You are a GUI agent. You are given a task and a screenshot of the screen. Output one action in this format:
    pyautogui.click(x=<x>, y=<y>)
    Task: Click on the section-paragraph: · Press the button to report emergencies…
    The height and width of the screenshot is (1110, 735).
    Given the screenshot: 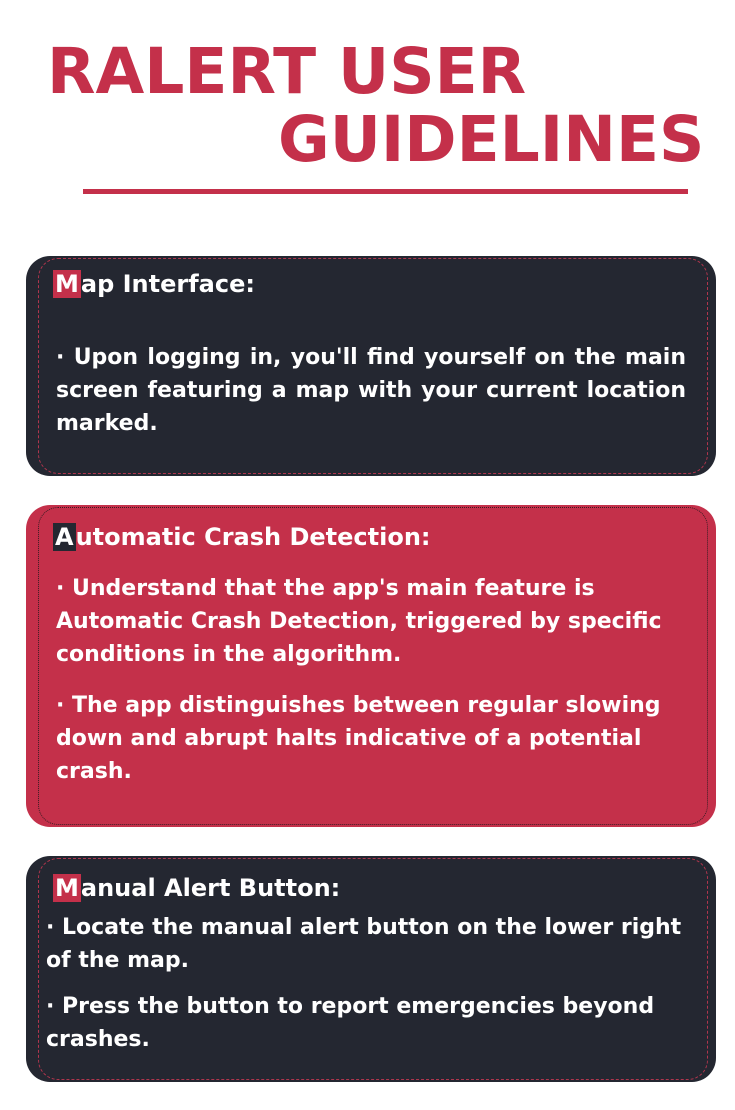 What is the action you would take?
    pyautogui.click(x=350, y=1023)
    